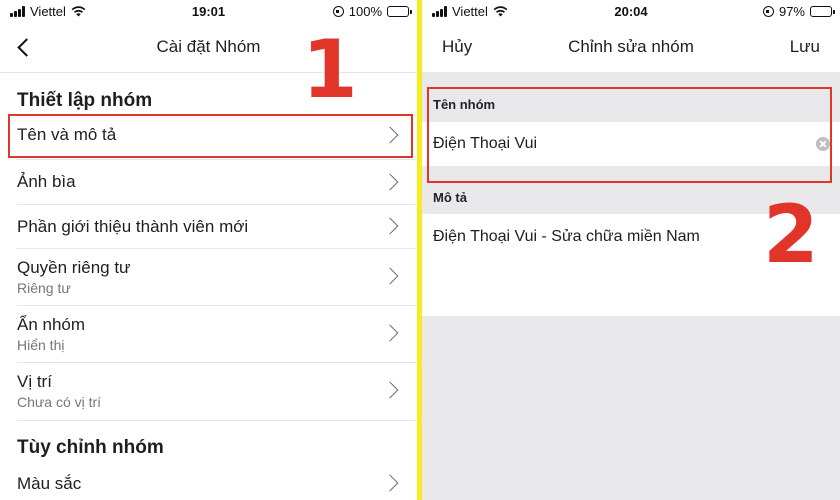 This screenshot has width=840, height=500. Describe the element at coordinates (51, 324) in the screenshot. I see `settings-item-label: Ẩn nhóm` at that location.